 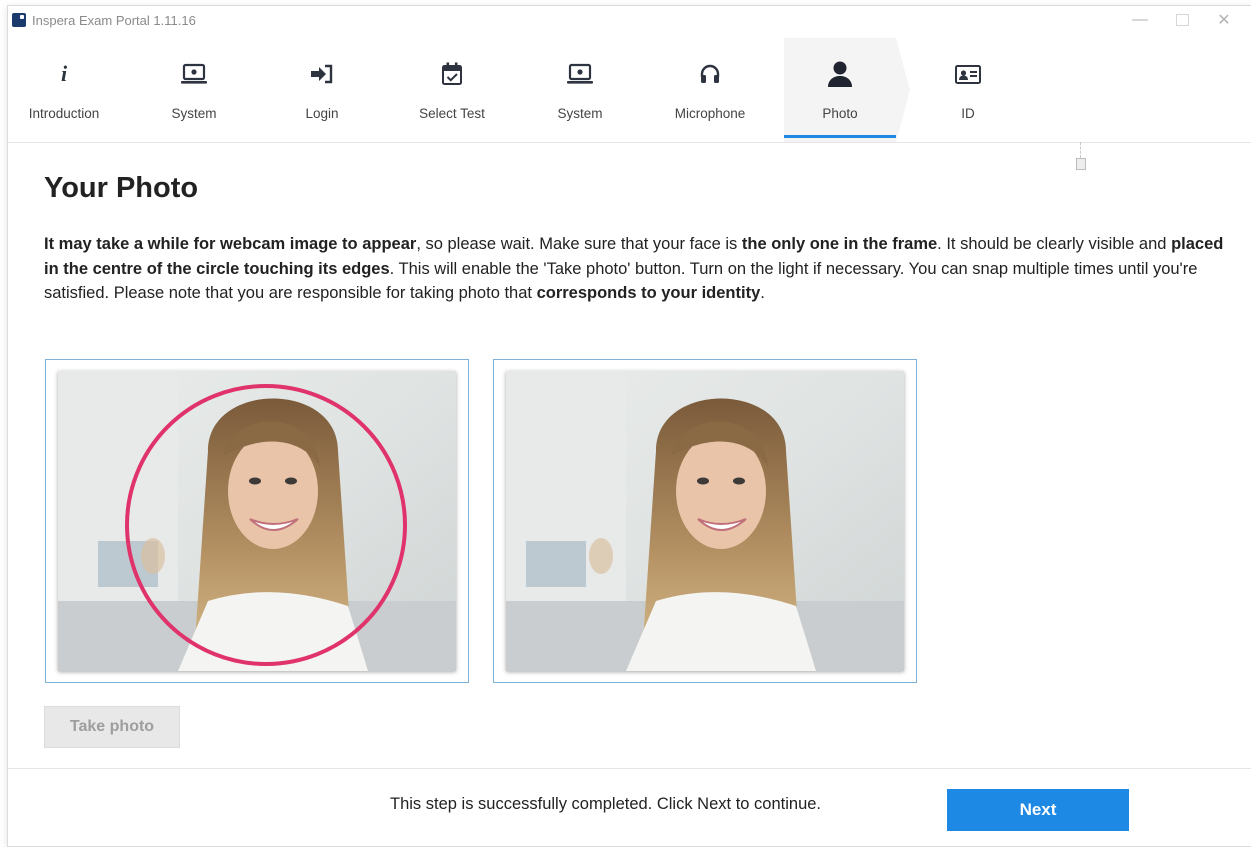 I want to click on instruction-segment: corresponds to your identity, so click(x=648, y=293).